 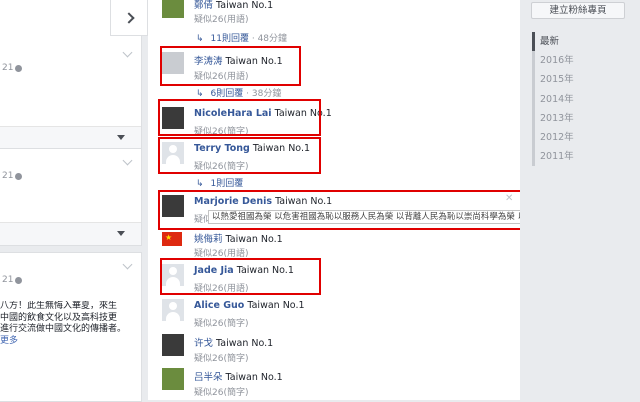 What do you see at coordinates (533, 41) in the screenshot?
I see `active-year-indicator` at bounding box center [533, 41].